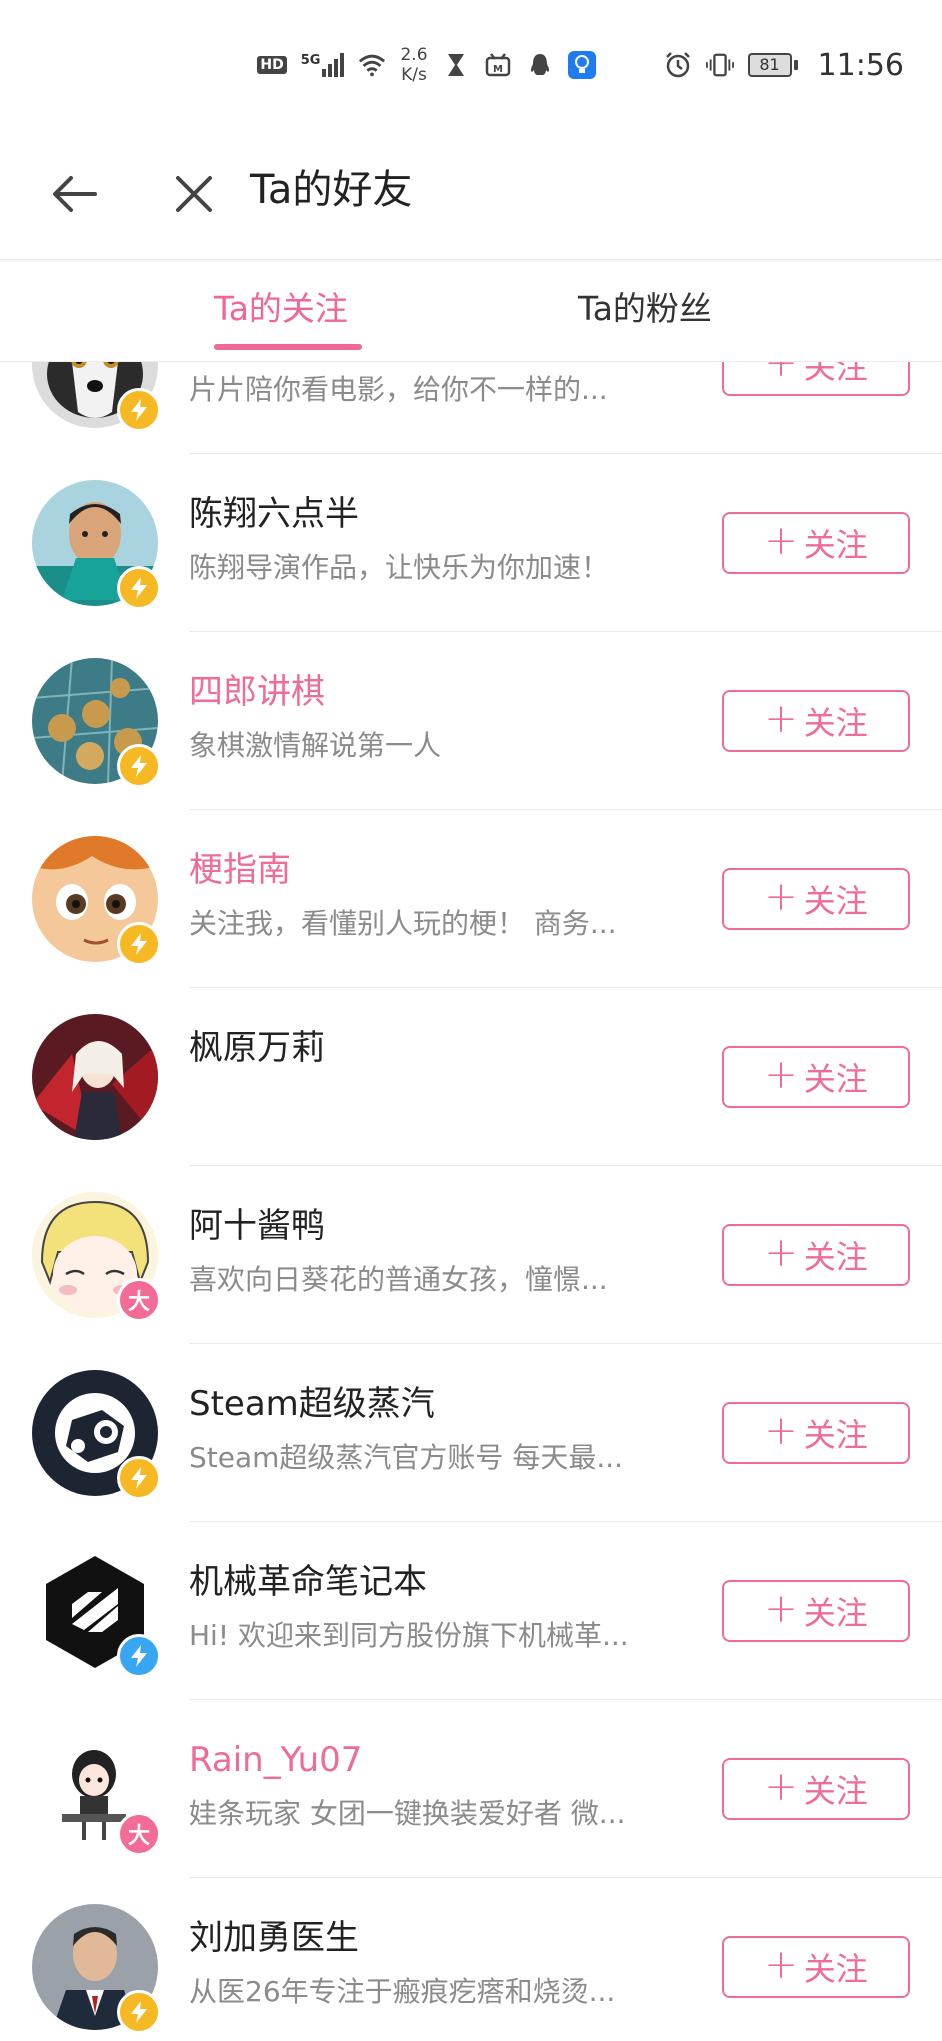  Describe the element at coordinates (471, 899) in the screenshot. I see `list-item: 梗指南 关注我，看懂别人玩的梗！ 商务... + 关注` at that location.